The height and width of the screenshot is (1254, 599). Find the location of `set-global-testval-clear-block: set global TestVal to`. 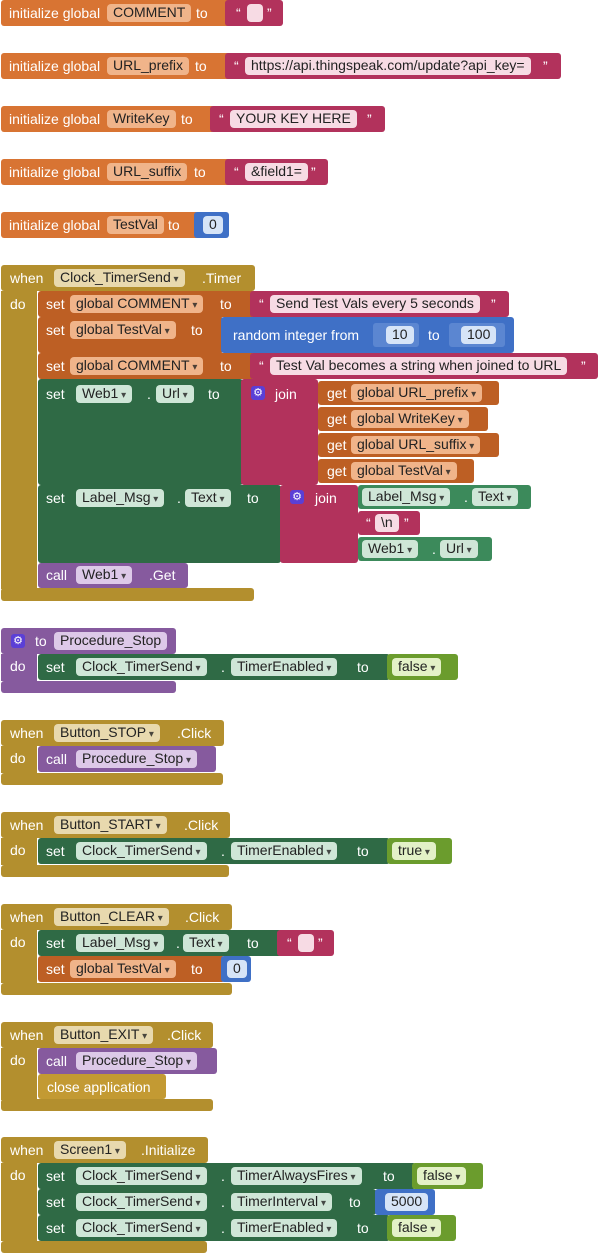

set-global-testval-clear-block: set global TestVal to is located at coordinates (131, 969).